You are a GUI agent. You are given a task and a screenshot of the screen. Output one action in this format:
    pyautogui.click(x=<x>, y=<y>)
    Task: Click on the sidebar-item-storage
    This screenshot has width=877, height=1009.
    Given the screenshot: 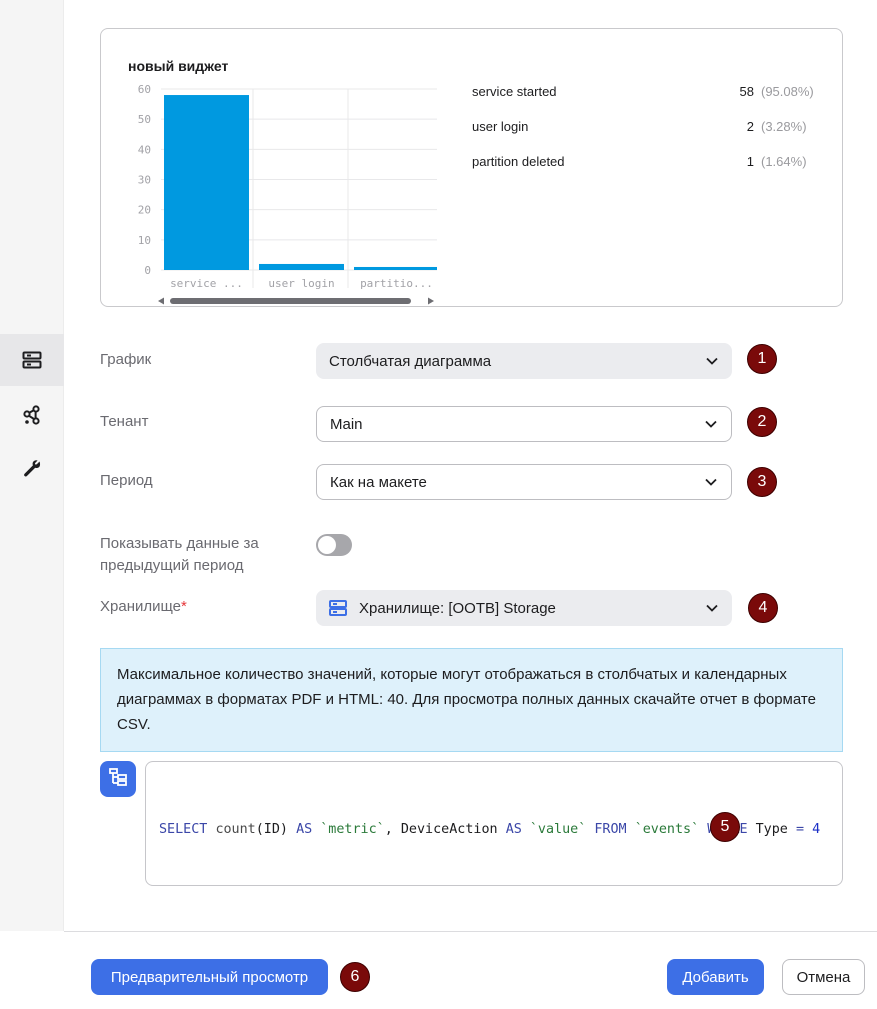 What is the action you would take?
    pyautogui.click(x=32, y=360)
    